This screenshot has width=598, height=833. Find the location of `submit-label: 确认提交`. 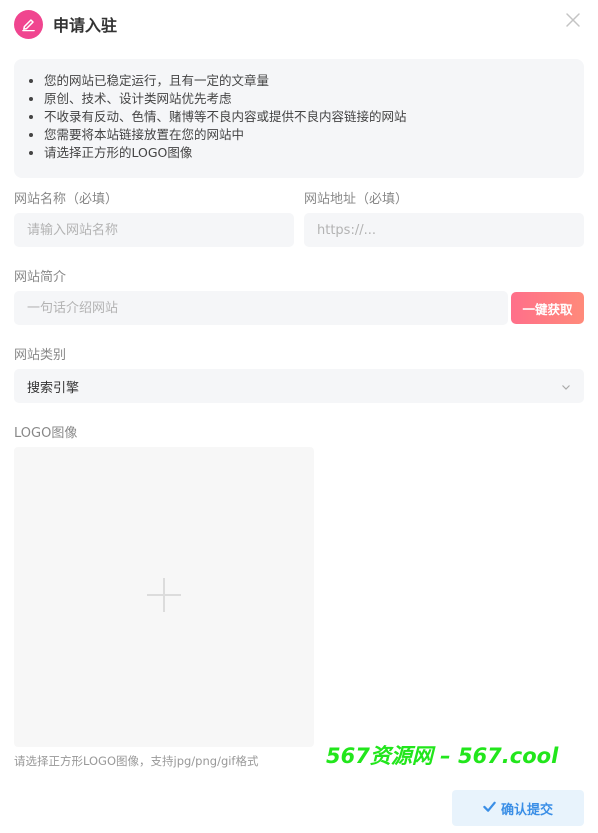

submit-label: 确认提交 is located at coordinates (526, 810).